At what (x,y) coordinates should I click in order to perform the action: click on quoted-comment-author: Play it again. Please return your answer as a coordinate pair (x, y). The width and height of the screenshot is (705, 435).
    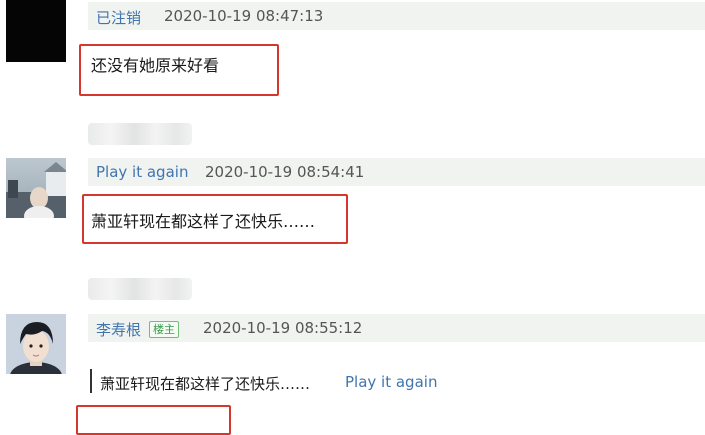
    Looking at the image, I should click on (391, 382).